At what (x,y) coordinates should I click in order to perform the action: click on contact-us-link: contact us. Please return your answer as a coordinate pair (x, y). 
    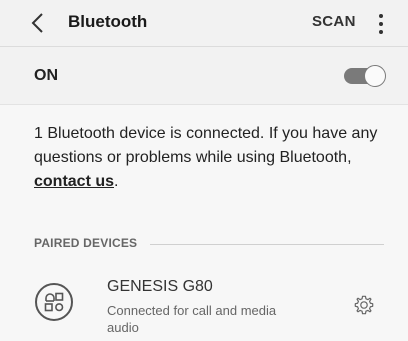
    Looking at the image, I should click on (74, 181).